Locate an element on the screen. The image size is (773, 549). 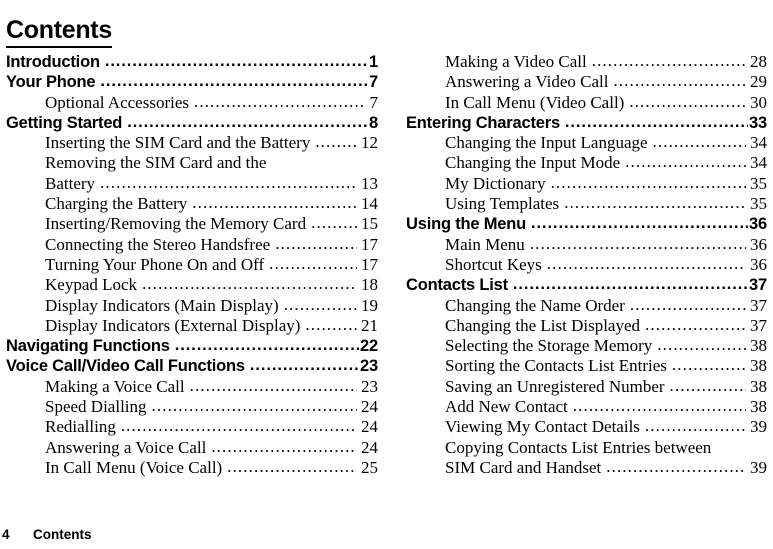
toc-entry-label: Changing the Name Order is located at coordinates (535, 305).